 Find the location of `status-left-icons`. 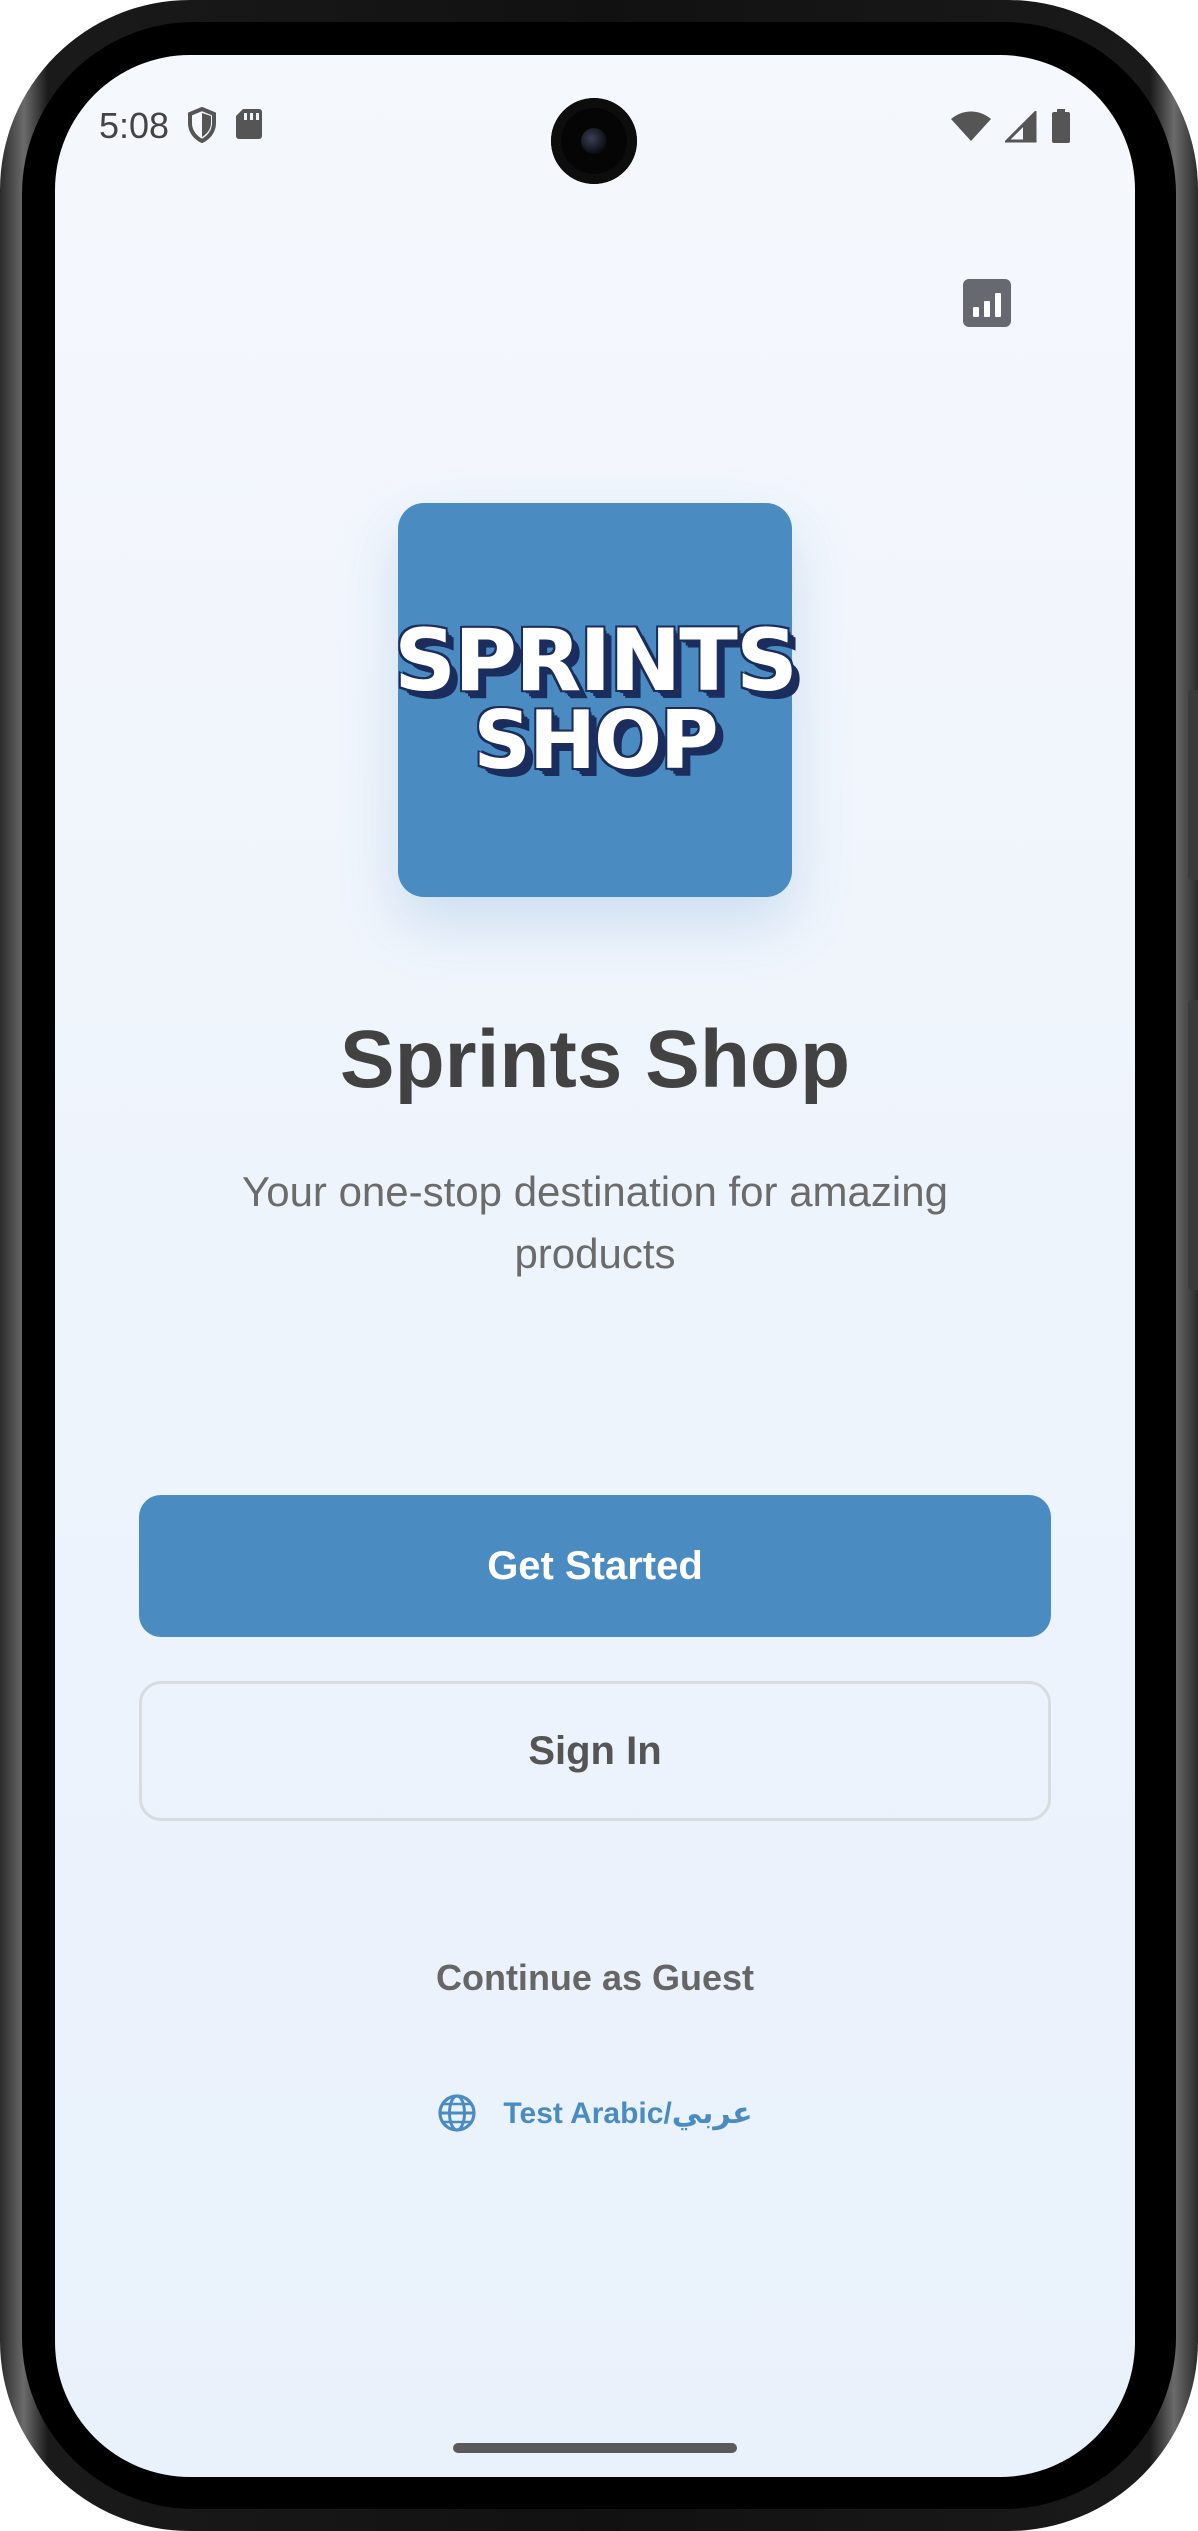

status-left-icons is located at coordinates (225, 125).